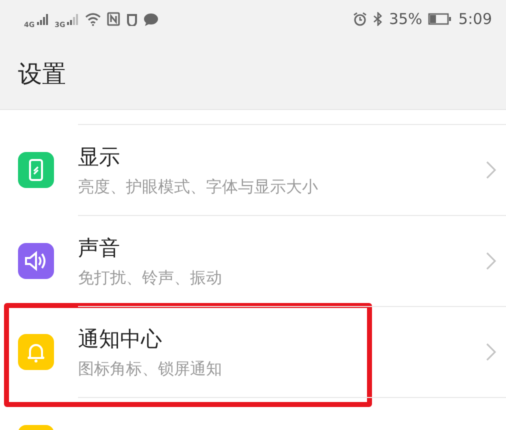 The width and height of the screenshot is (506, 430). I want to click on item-subtitle: 亮度、护眼模式、字体与显示大小, so click(198, 187).